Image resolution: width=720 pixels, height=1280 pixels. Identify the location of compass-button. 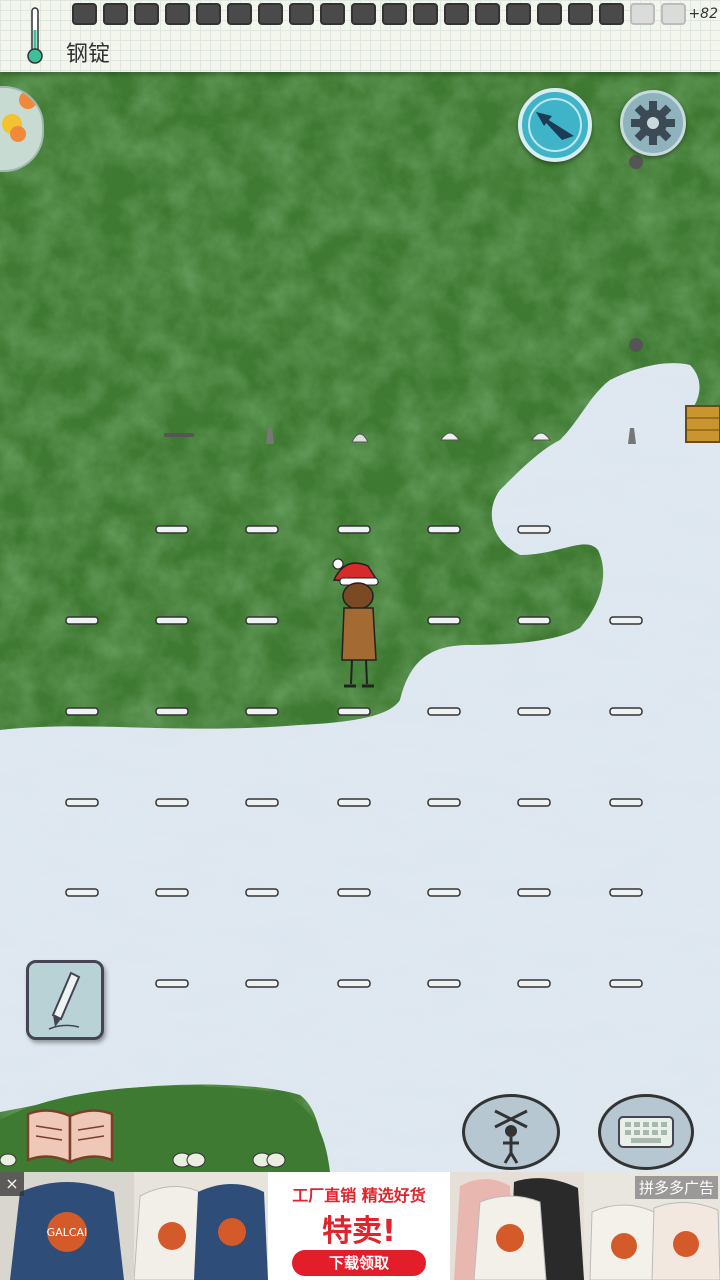
(555, 125).